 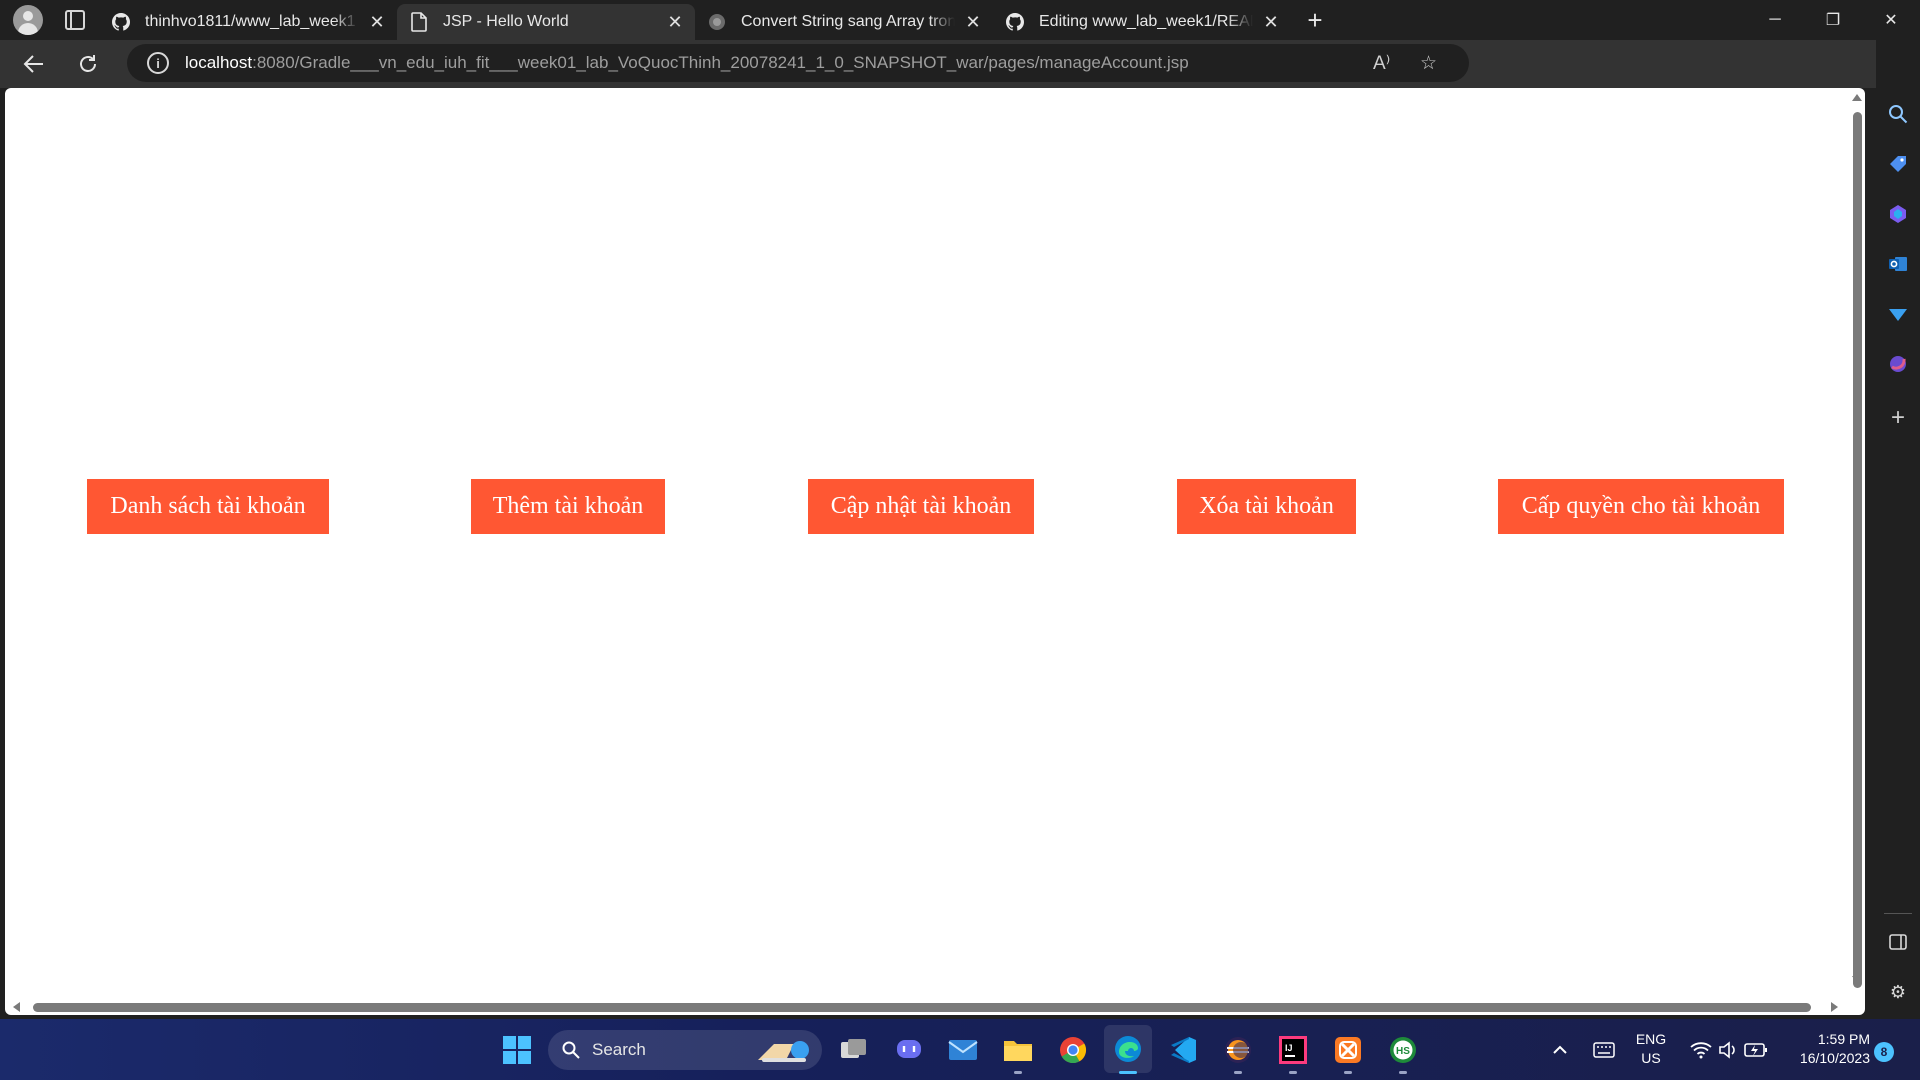 I want to click on language-code: ENG, so click(x=1651, y=1039).